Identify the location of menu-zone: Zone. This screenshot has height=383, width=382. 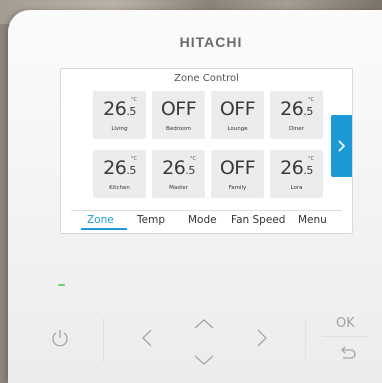
(100, 220).